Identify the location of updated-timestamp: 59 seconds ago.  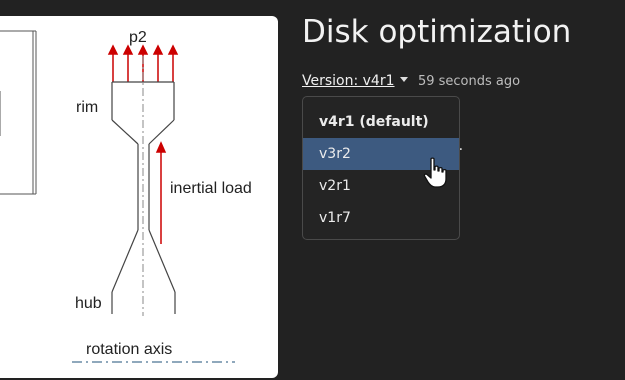
(469, 81).